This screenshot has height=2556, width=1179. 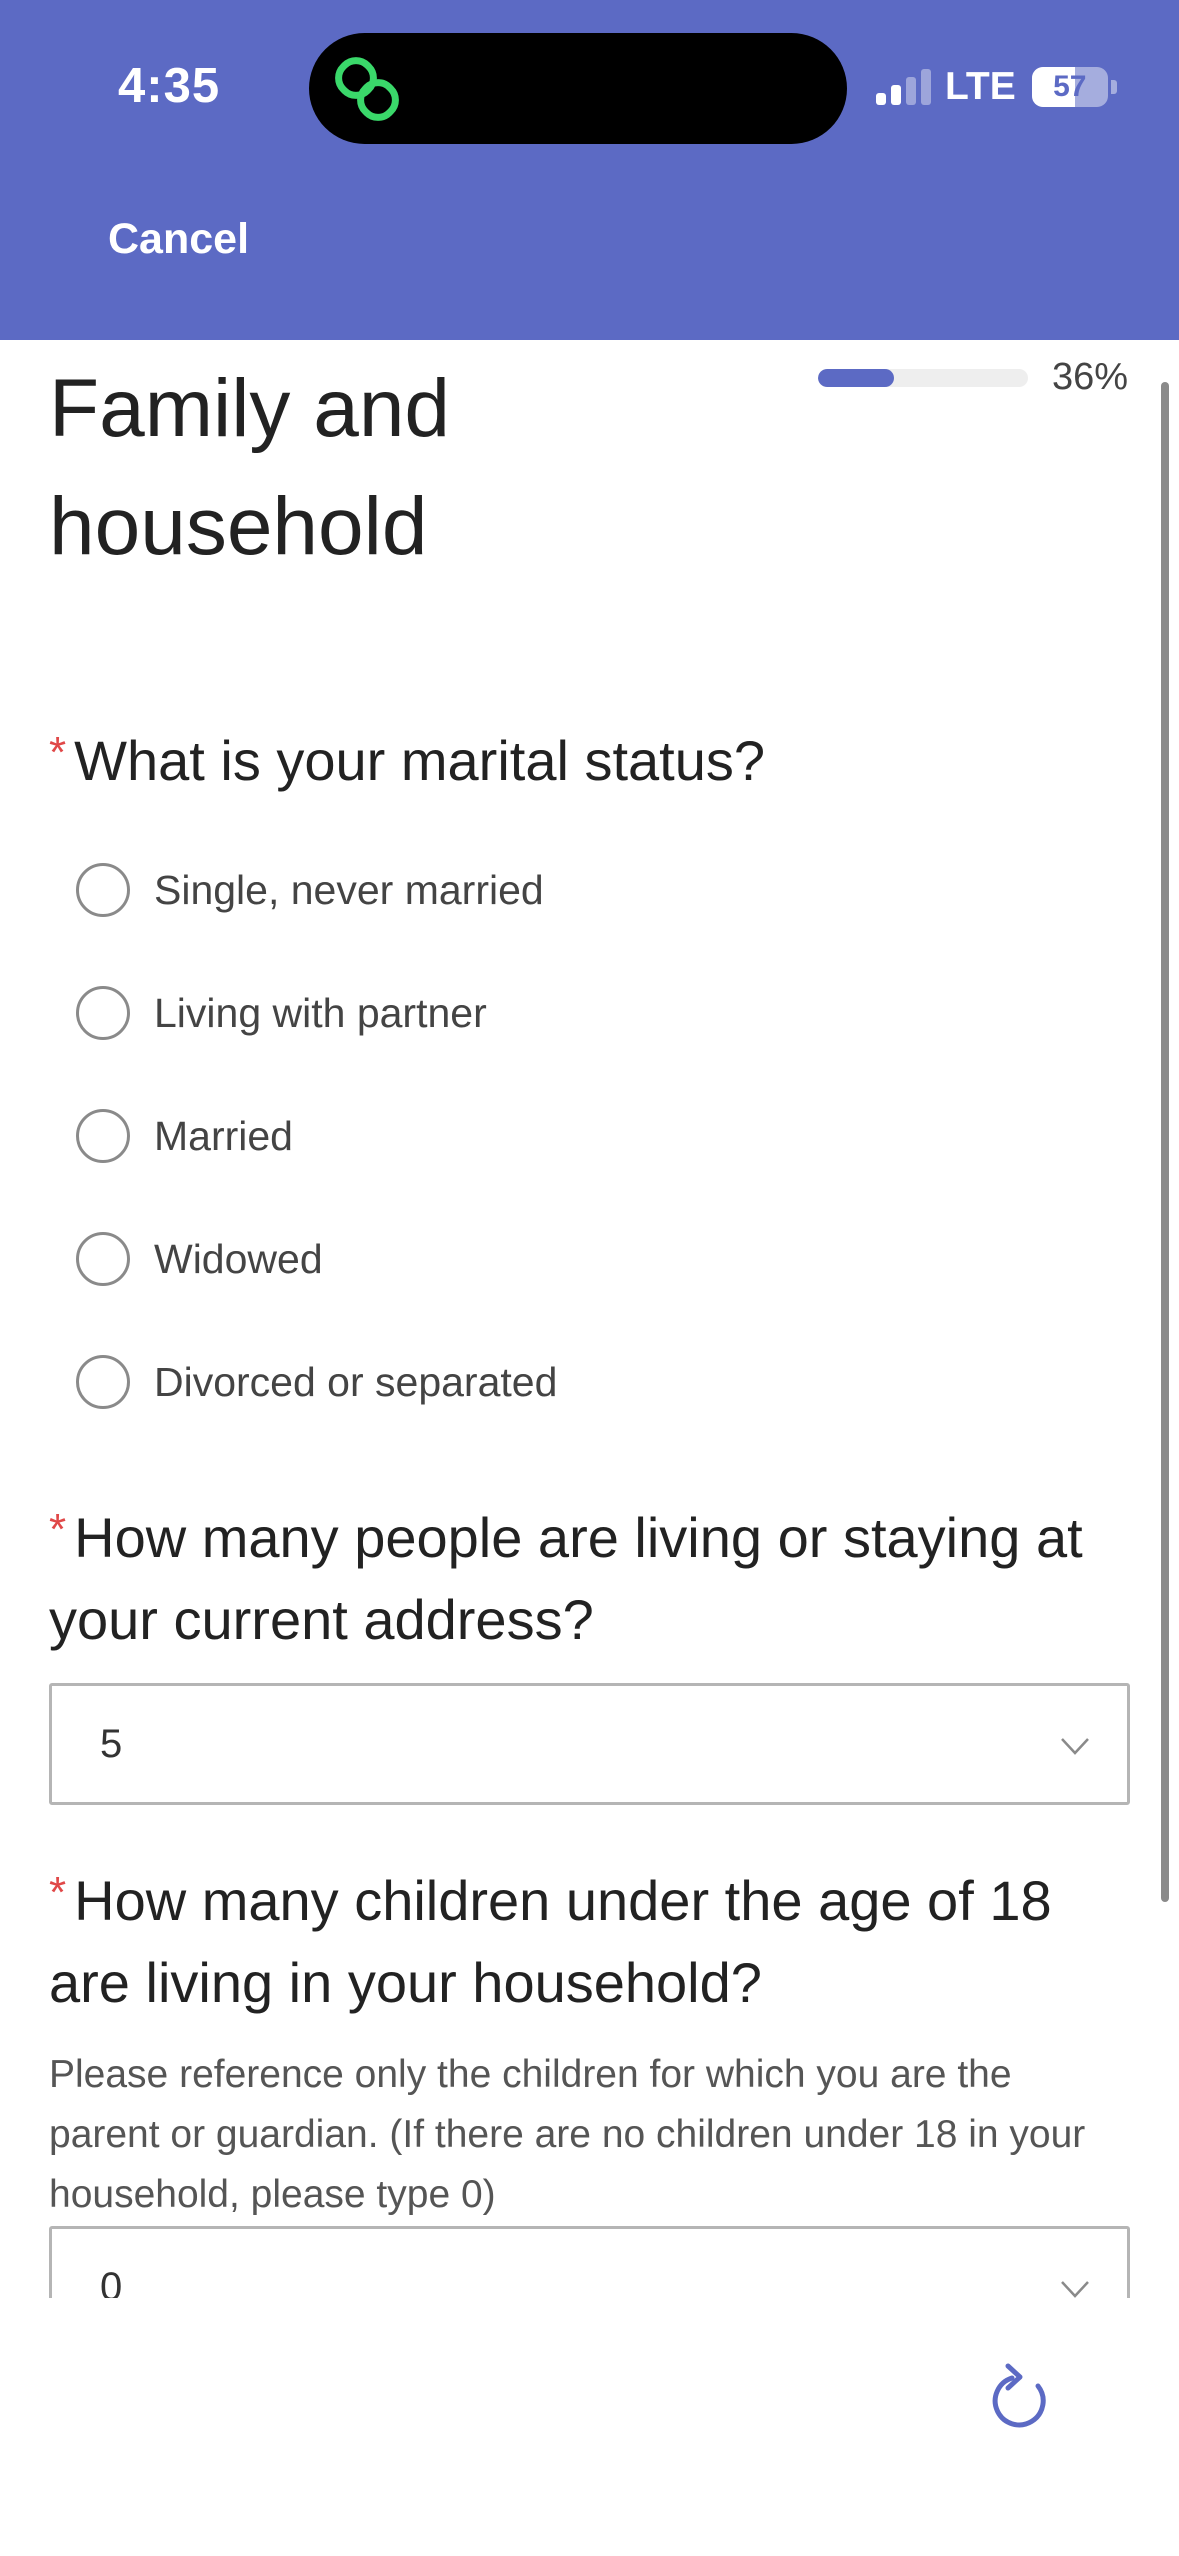 I want to click on option-label: Widowed, so click(x=238, y=1258).